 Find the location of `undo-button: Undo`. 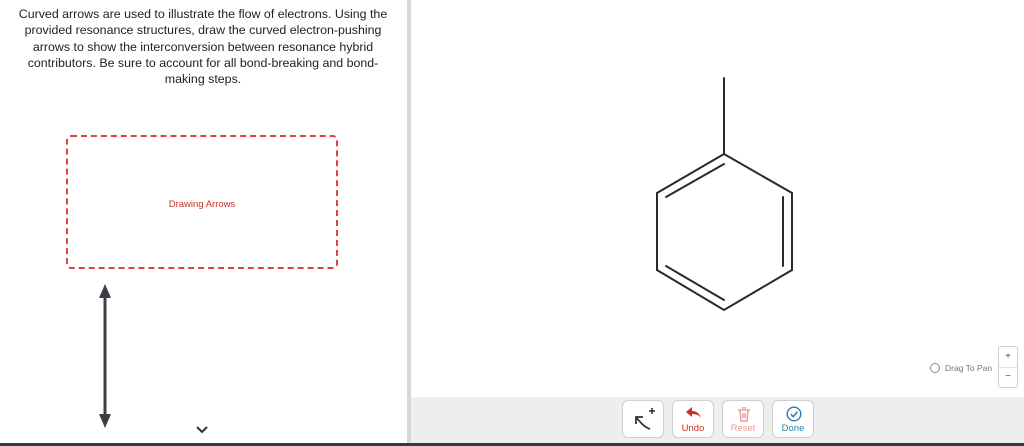

undo-button: Undo is located at coordinates (693, 419).